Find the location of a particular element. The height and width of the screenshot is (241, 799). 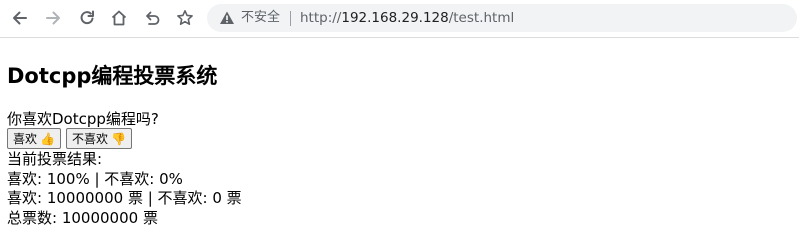

back-arrow-icon is located at coordinates (20, 18).